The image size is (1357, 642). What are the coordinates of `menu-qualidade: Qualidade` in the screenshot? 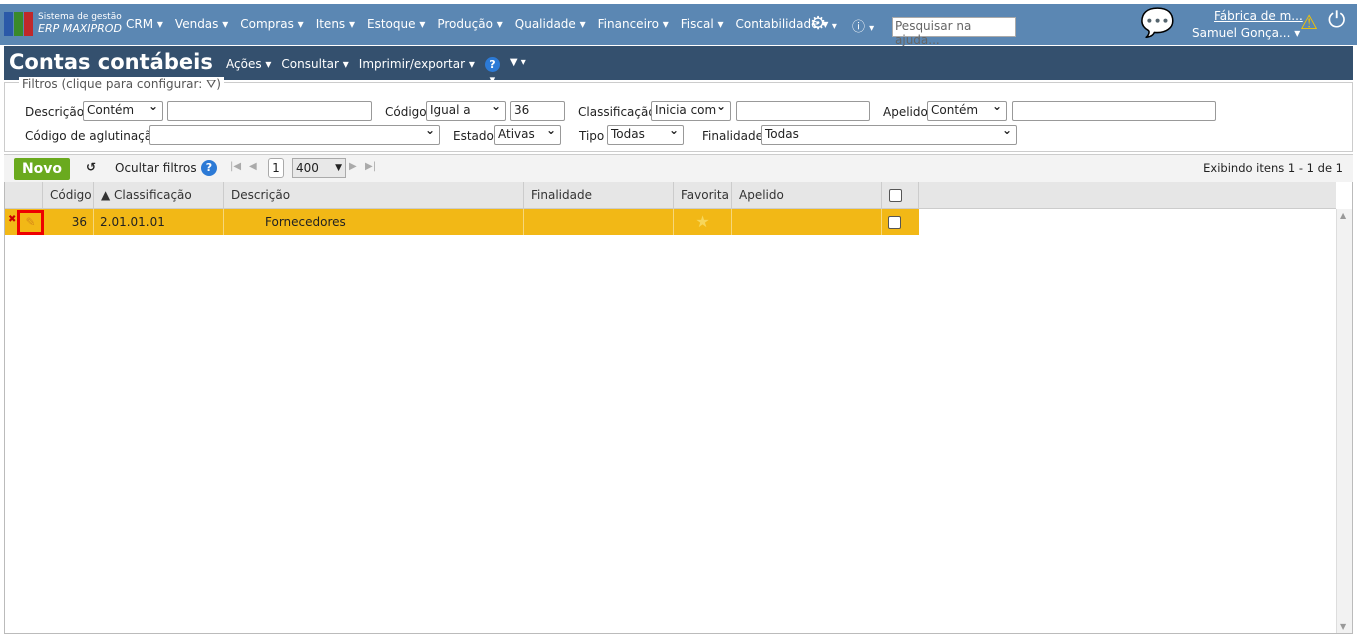 It's located at (550, 24).